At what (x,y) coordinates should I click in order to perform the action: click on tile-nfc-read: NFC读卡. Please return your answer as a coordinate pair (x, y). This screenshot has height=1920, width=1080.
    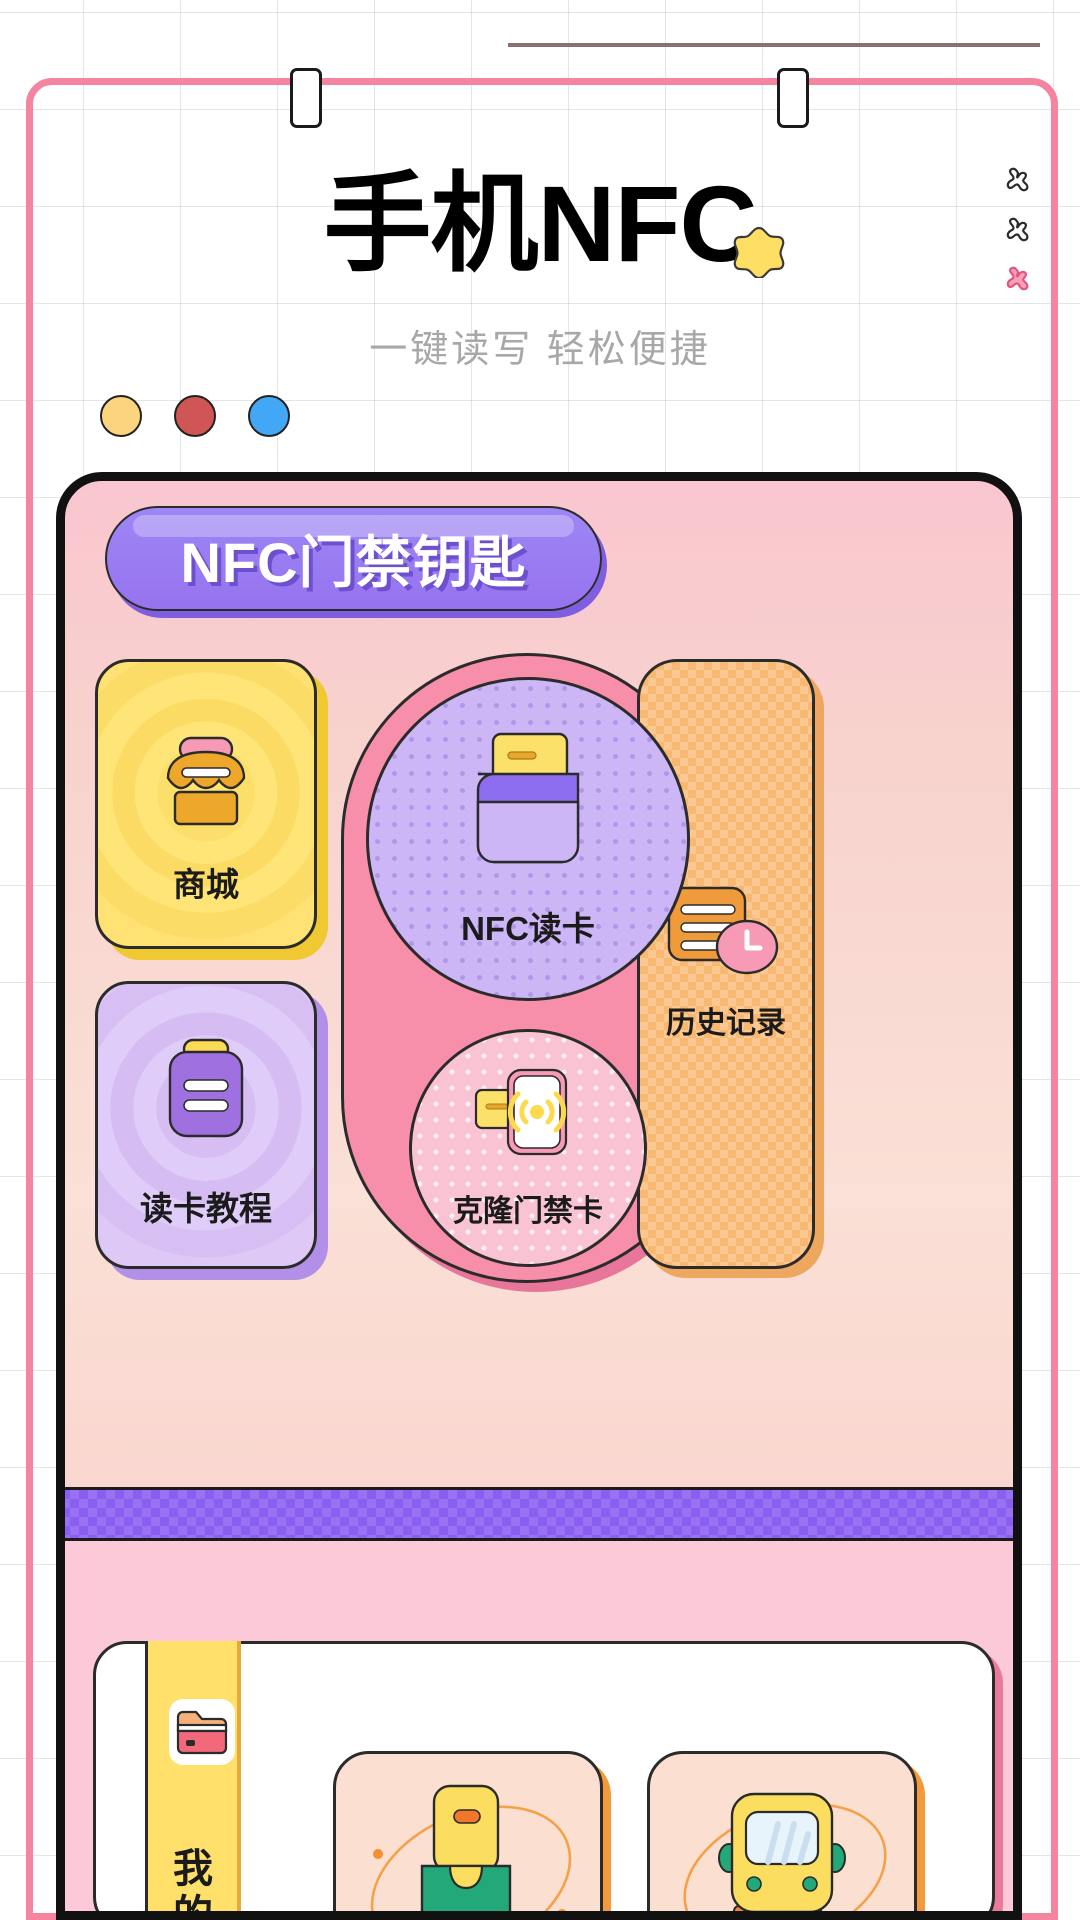
    Looking at the image, I should click on (528, 839).